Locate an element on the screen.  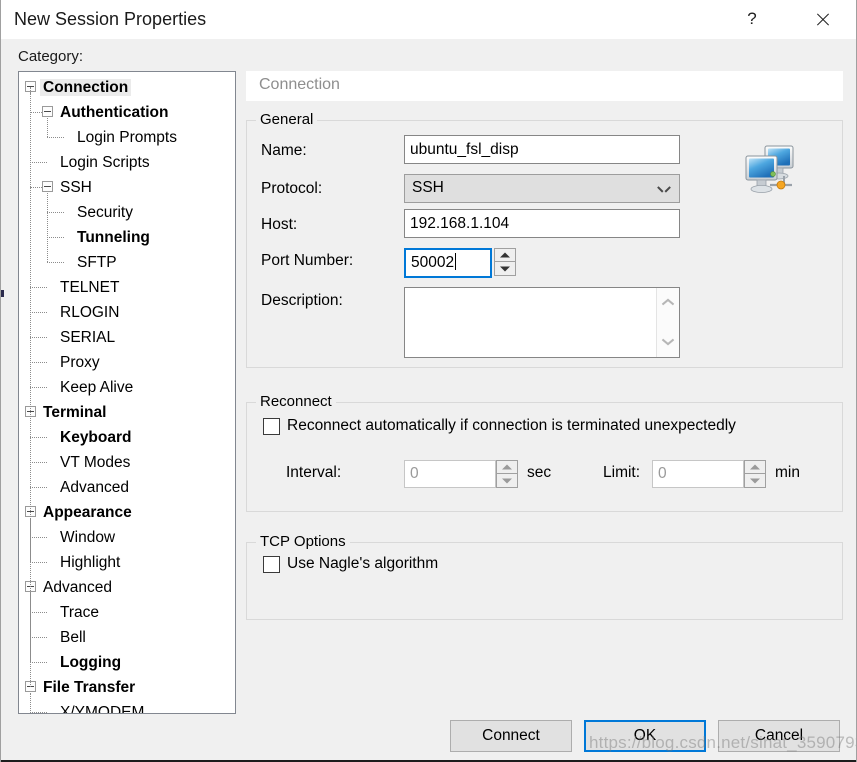
scroll-down-icon is located at coordinates (668, 342).